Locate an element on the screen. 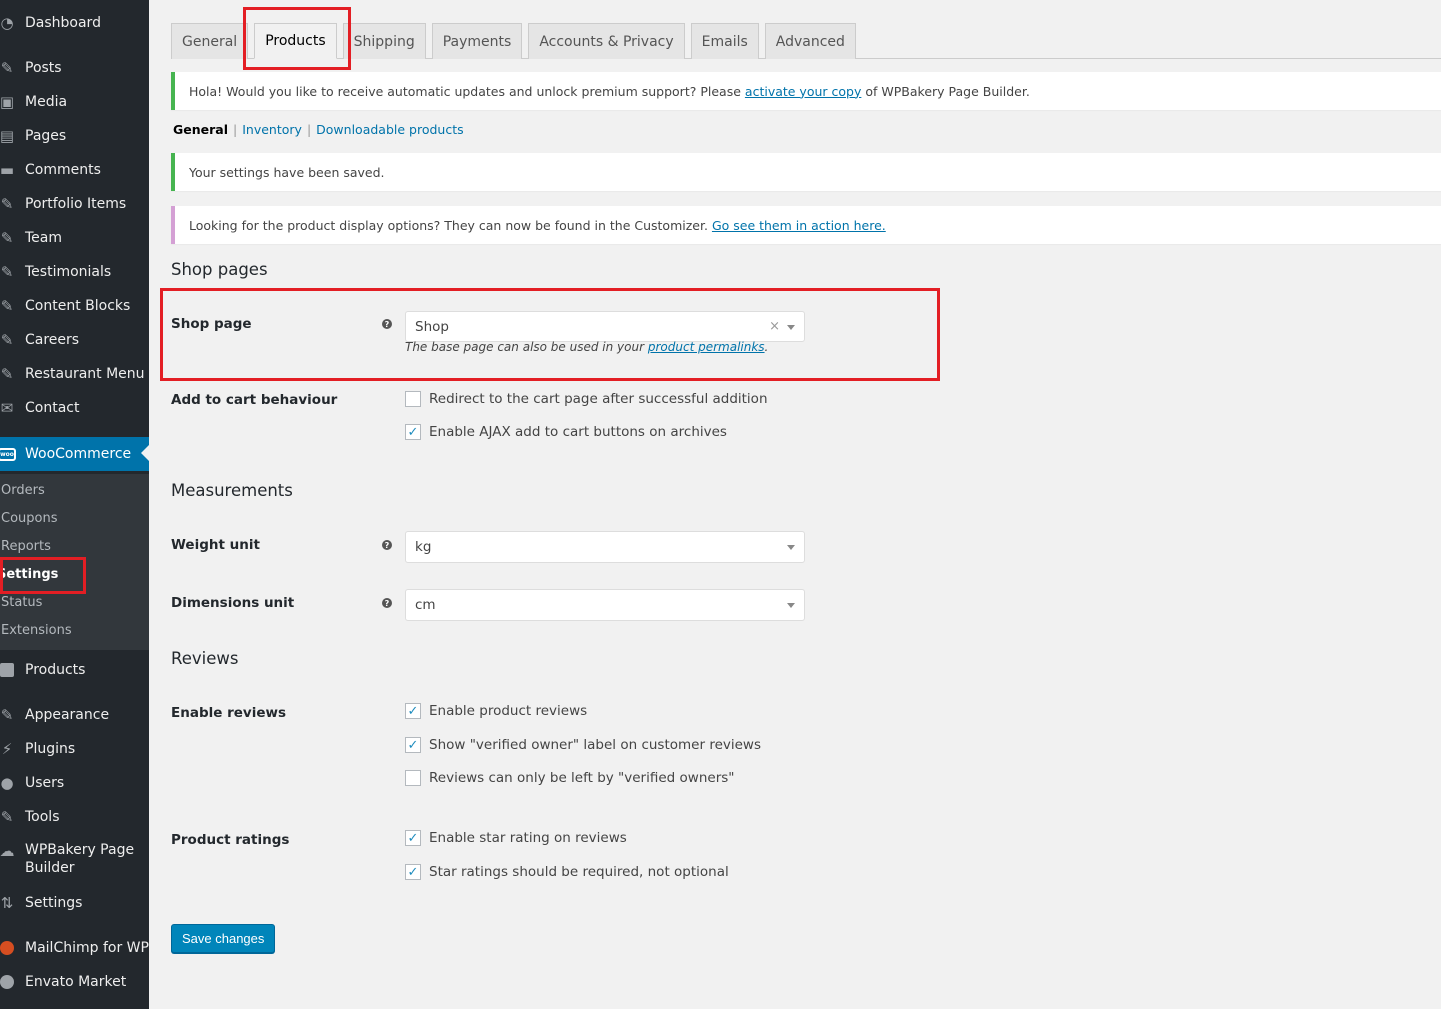 The height and width of the screenshot is (1009, 1441). sidebar-item-products: Products is located at coordinates (74, 670).